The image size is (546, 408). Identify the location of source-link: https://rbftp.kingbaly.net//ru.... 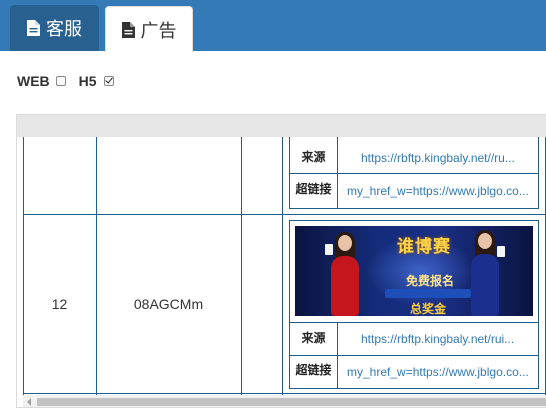
(447, 158).